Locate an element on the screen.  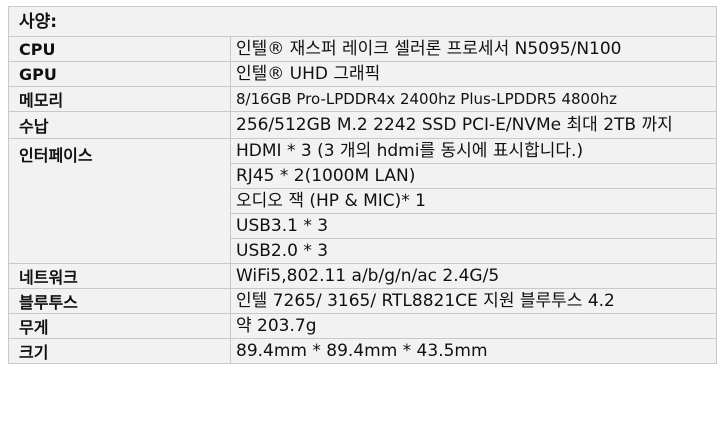
spec-label-network: 네트워크 is located at coordinates (119, 276).